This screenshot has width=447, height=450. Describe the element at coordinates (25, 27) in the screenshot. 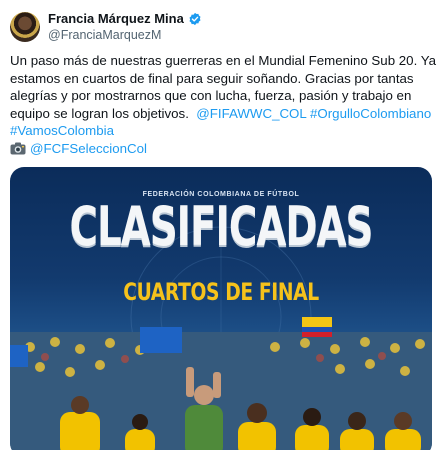

I see `avatar` at that location.